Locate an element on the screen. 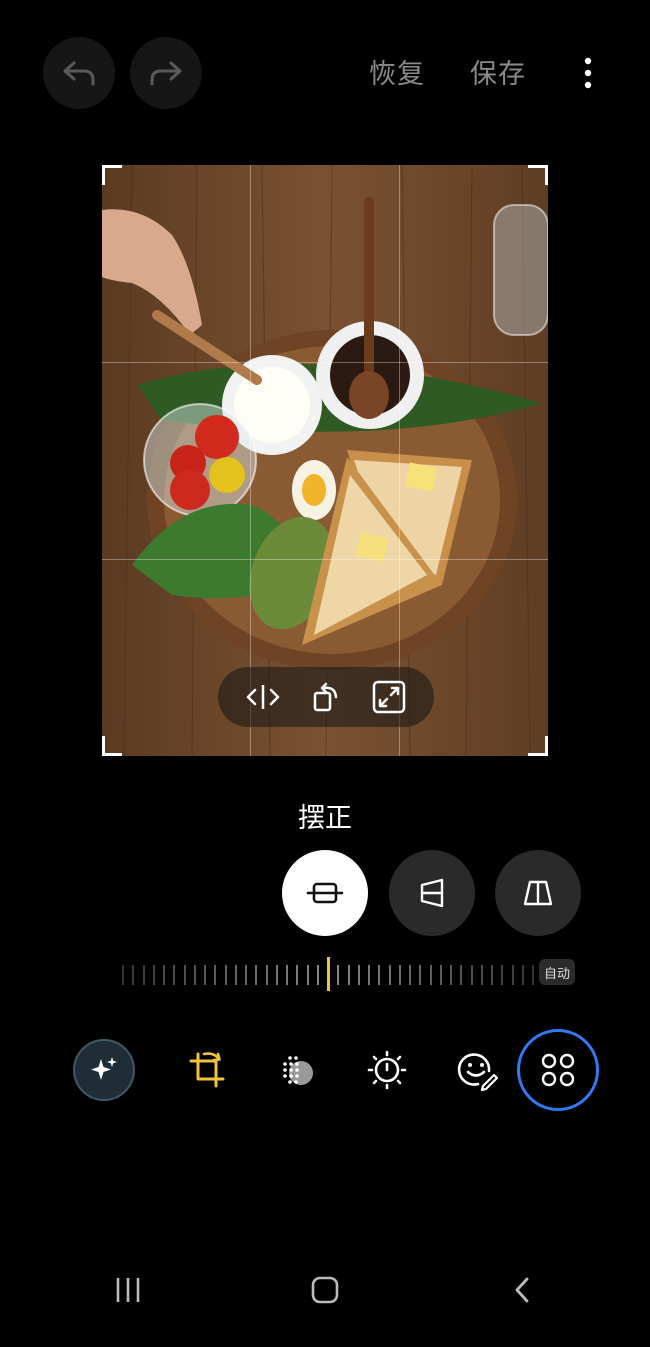 The height and width of the screenshot is (1347, 650). more-tools-icon is located at coordinates (558, 1070).